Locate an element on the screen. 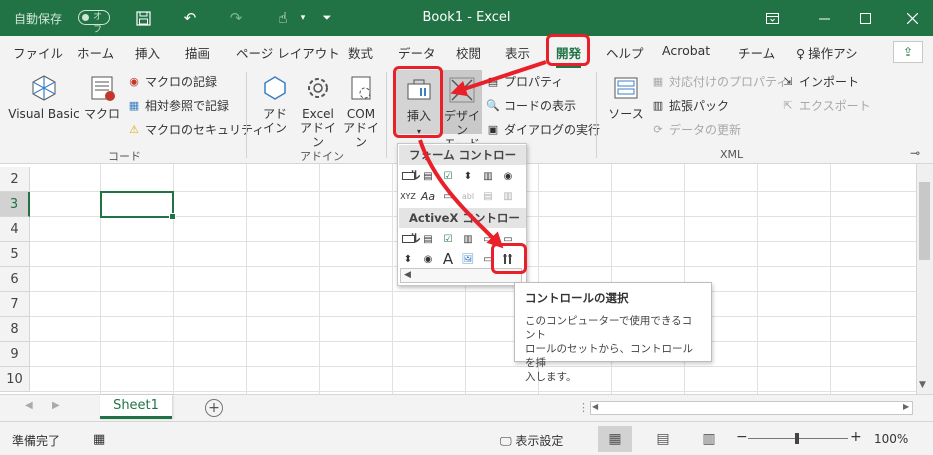 This screenshot has width=933, height=455. refresh-icon: ⟳ is located at coordinates (658, 129).